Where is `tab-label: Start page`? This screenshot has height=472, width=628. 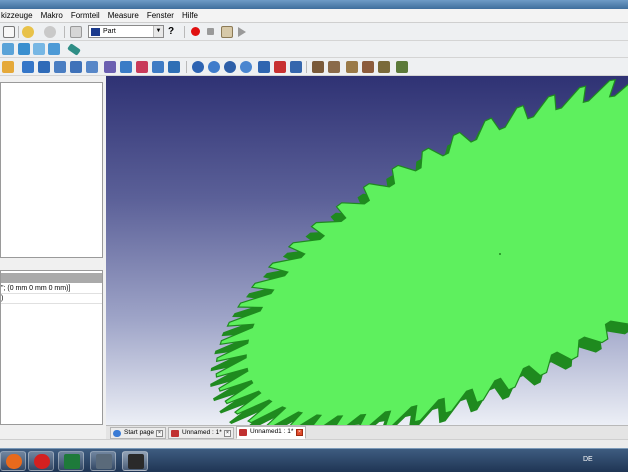
tab-label: Start page is located at coordinates (139, 432).